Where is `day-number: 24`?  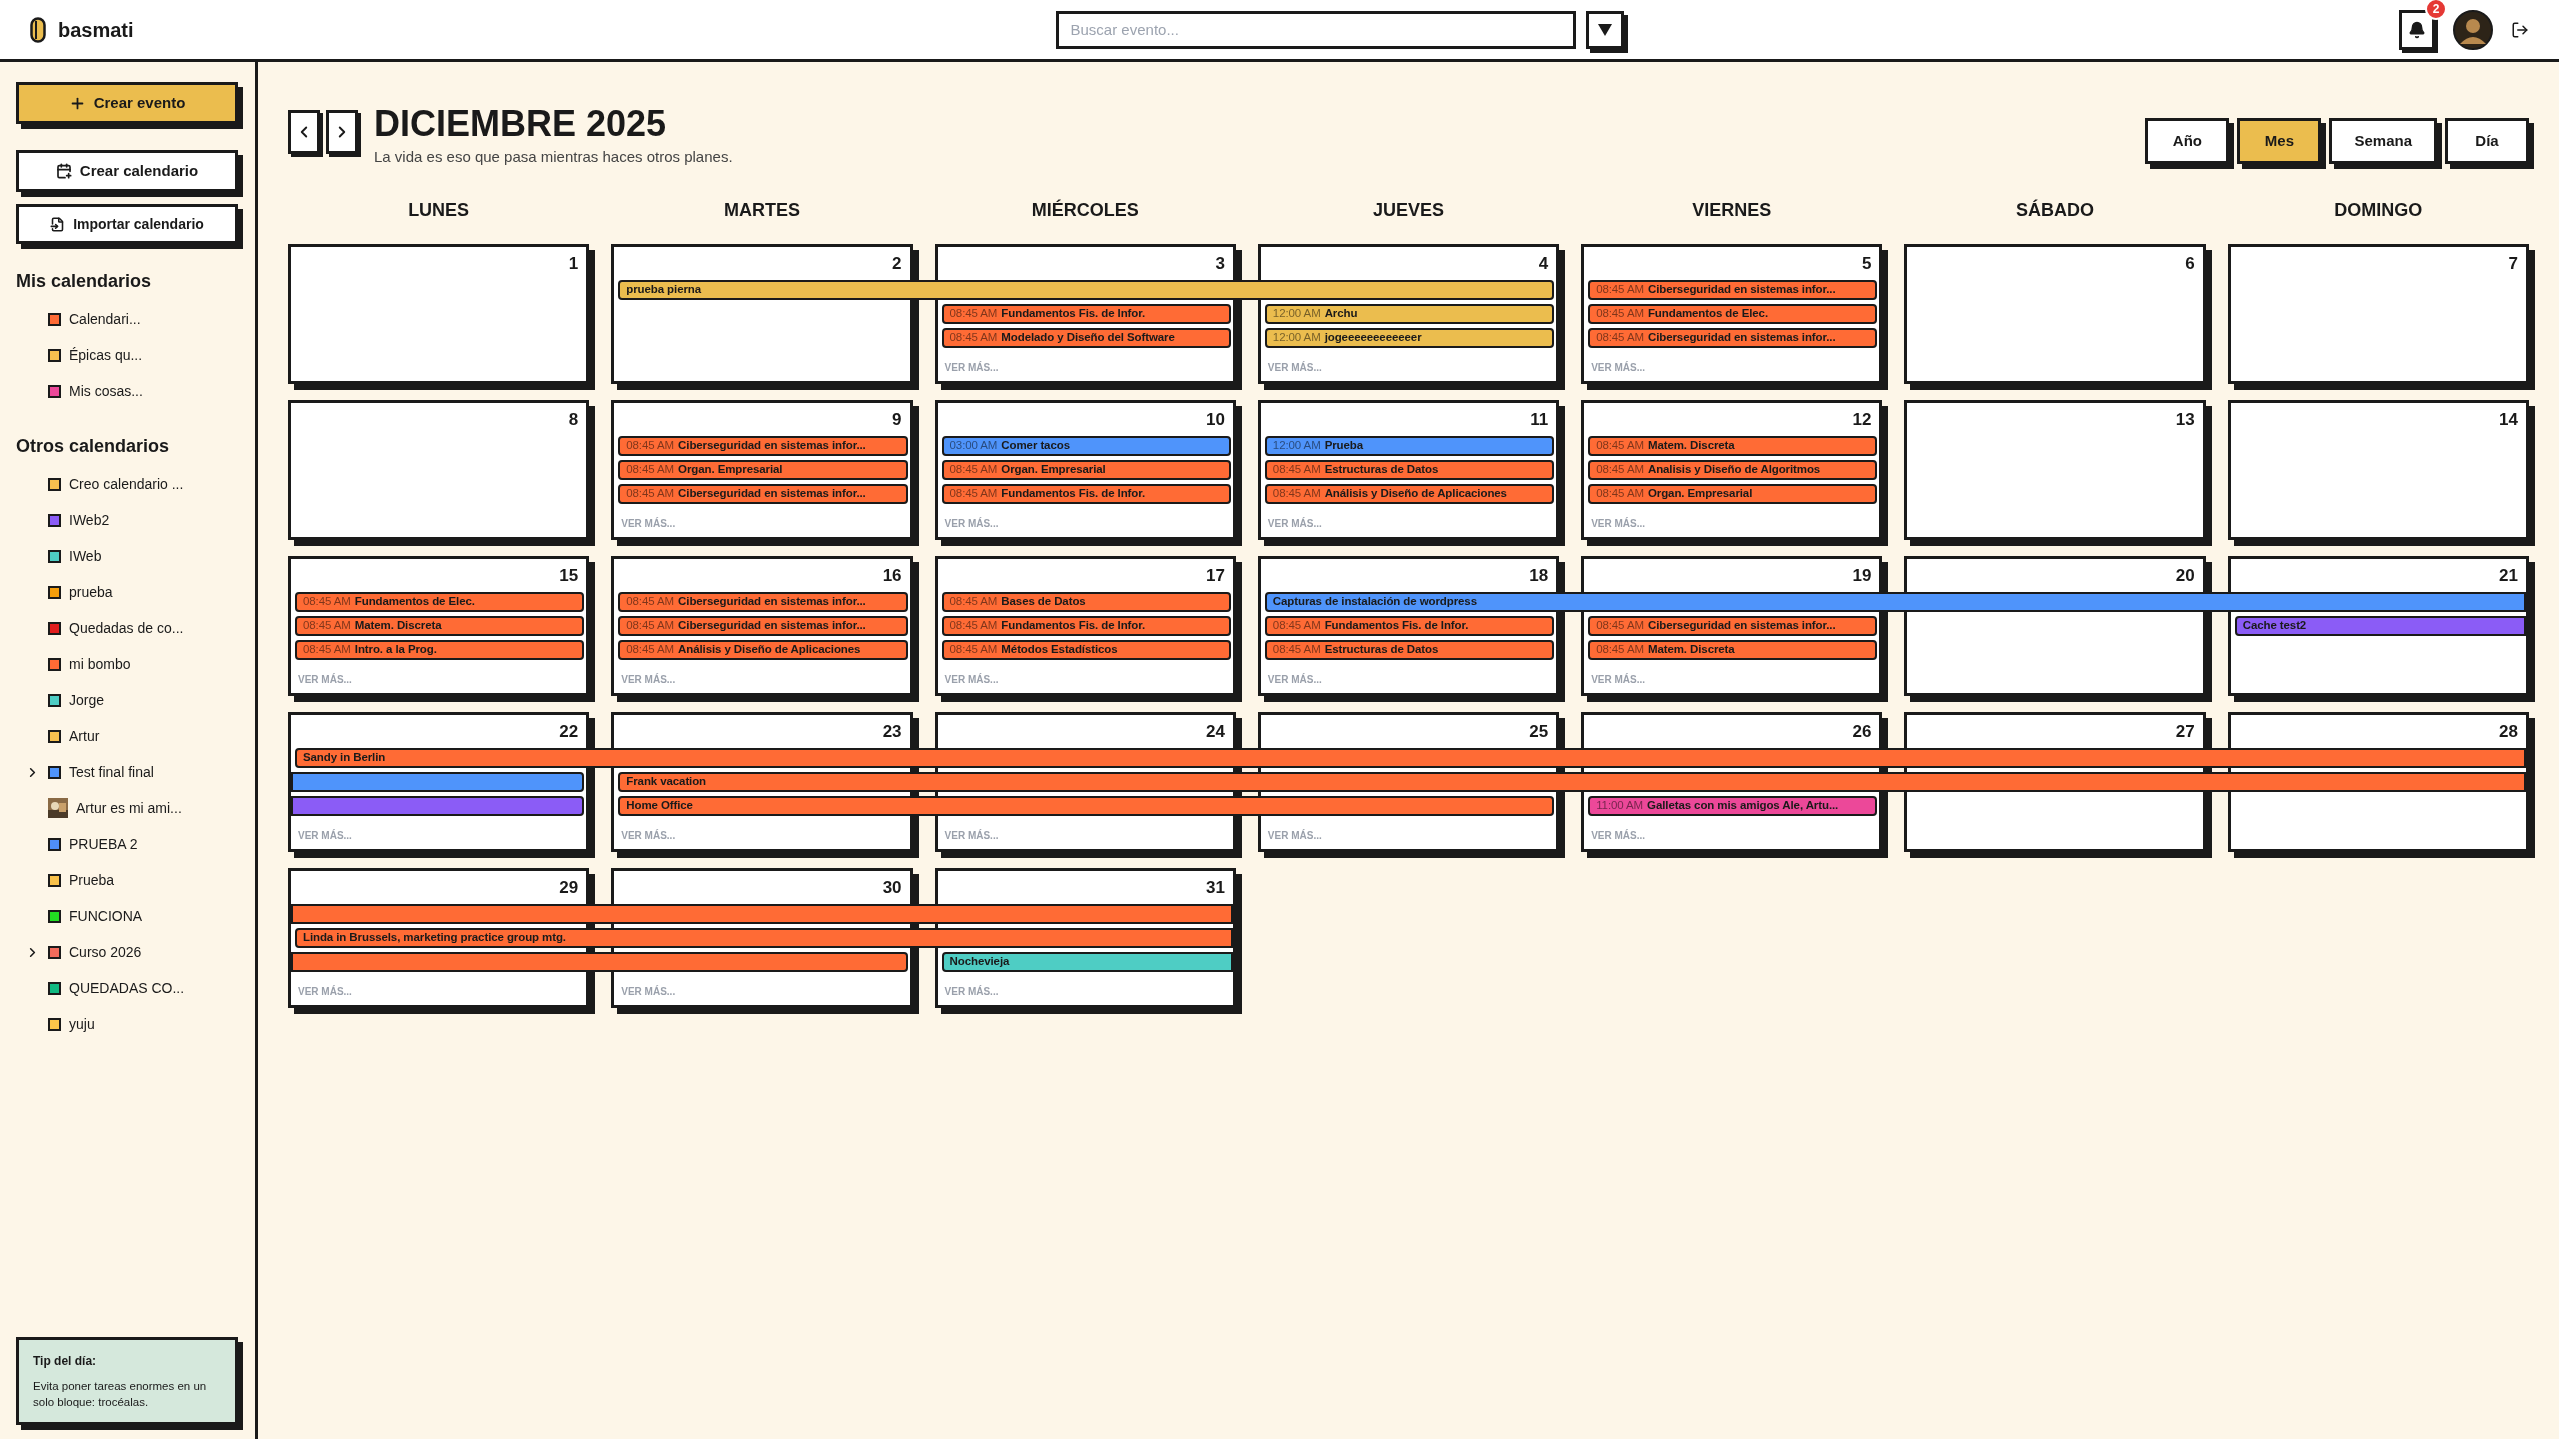
day-number: 24 is located at coordinates (1215, 731).